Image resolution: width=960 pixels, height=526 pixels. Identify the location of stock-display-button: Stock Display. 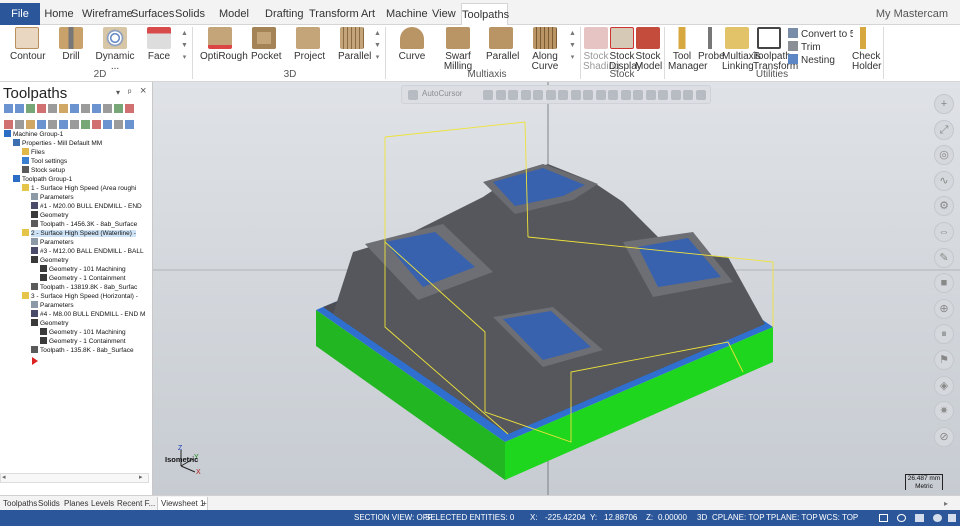
(625, 49).